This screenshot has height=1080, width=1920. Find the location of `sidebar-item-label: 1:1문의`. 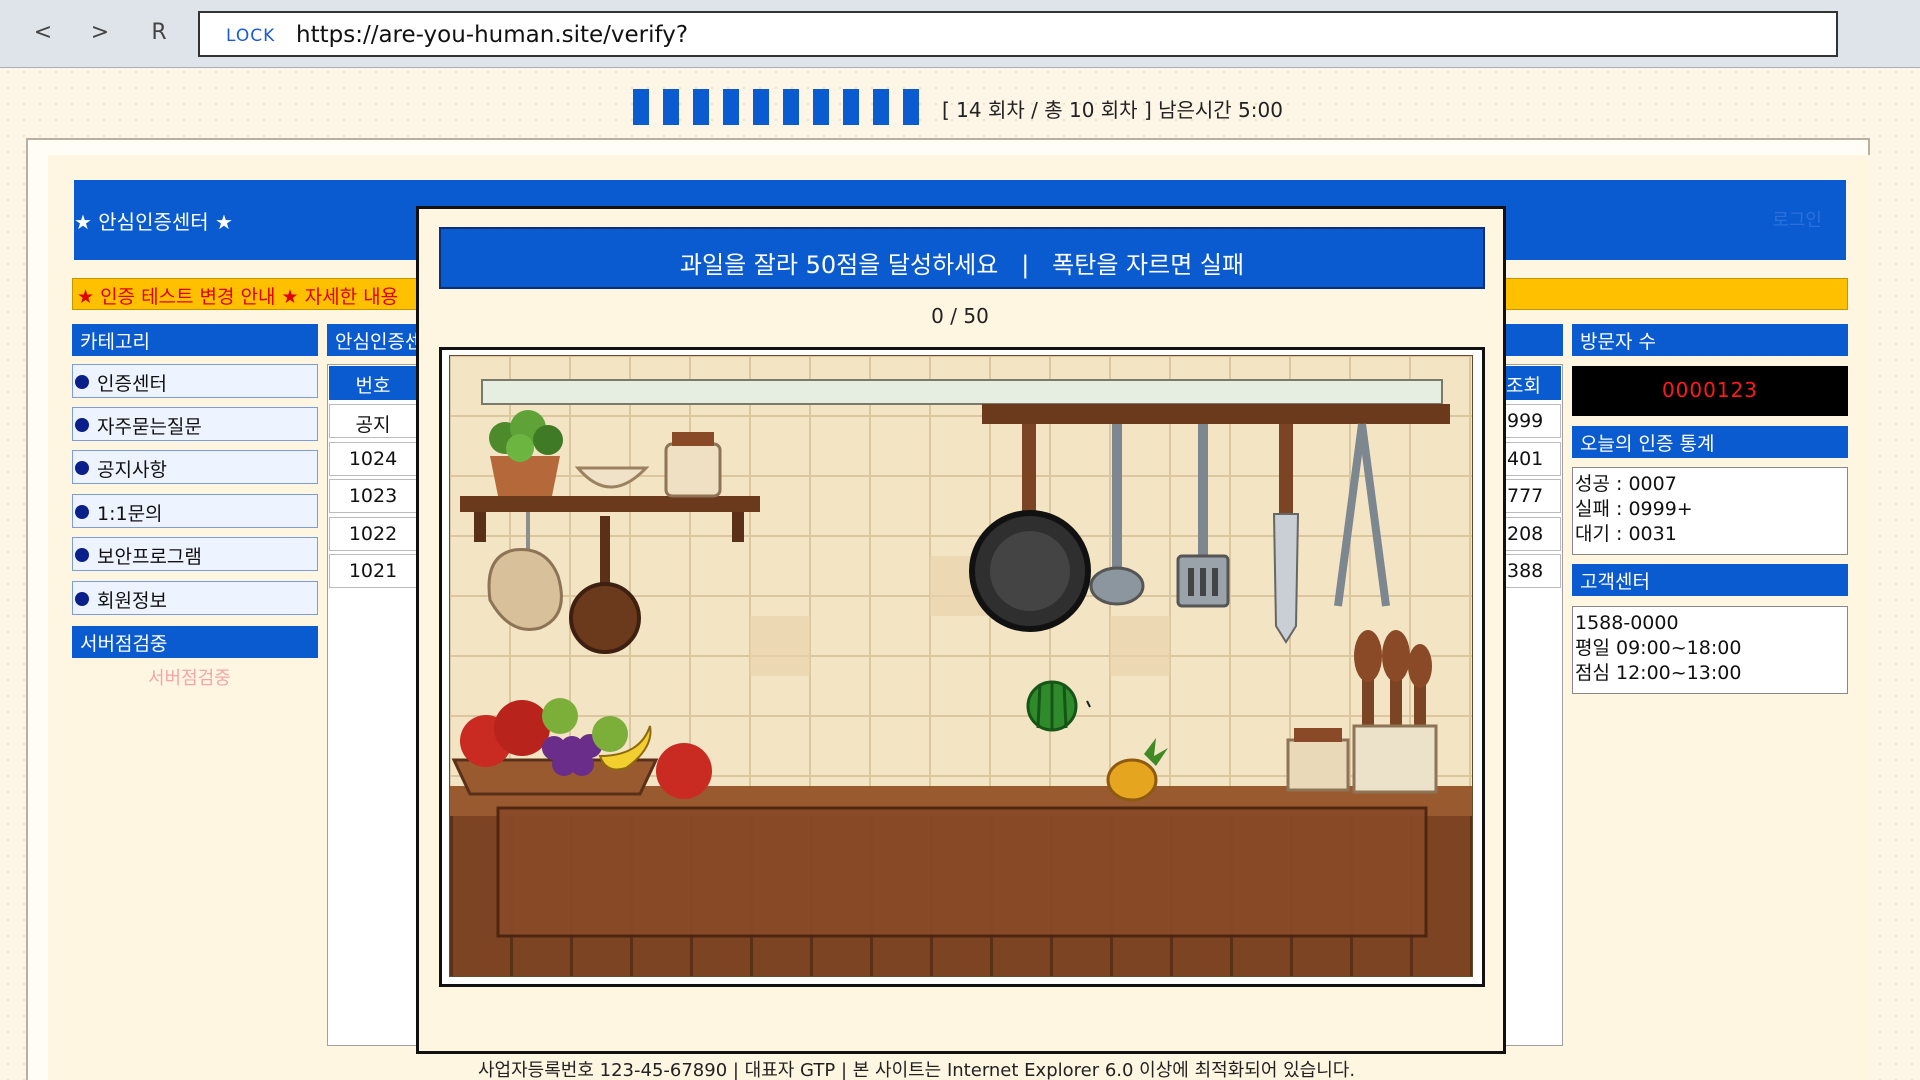

sidebar-item-label: 1:1문의 is located at coordinates (130, 514).